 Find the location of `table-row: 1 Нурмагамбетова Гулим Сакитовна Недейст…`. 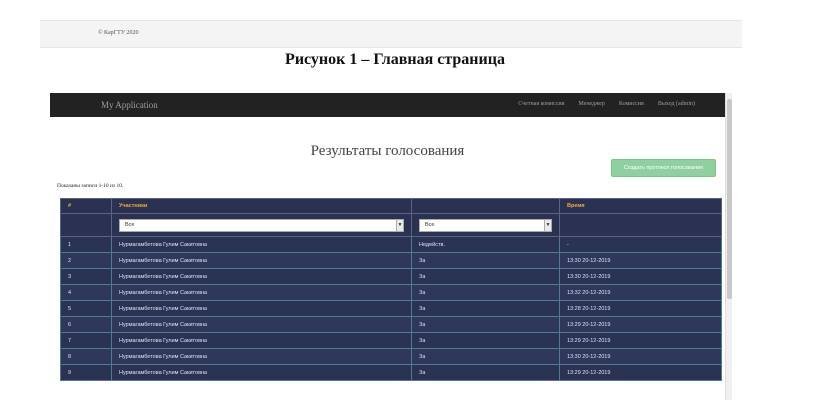

table-row: 1 Нурмагамбетова Гулим Сакитовна Недейст… is located at coordinates (391, 244).